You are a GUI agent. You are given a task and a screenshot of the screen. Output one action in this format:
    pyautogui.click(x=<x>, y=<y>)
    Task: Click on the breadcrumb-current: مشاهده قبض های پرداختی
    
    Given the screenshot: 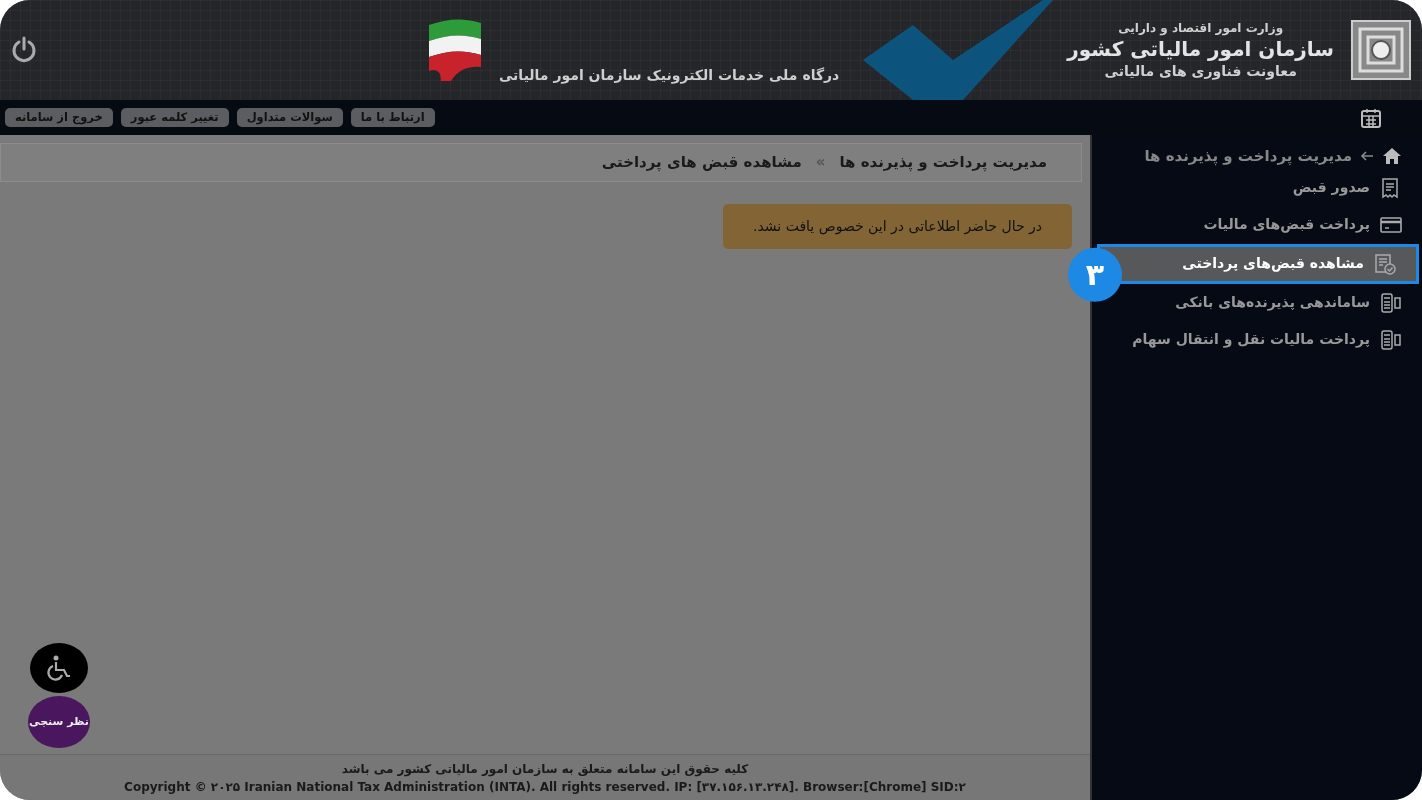 What is the action you would take?
    pyautogui.click(x=701, y=162)
    